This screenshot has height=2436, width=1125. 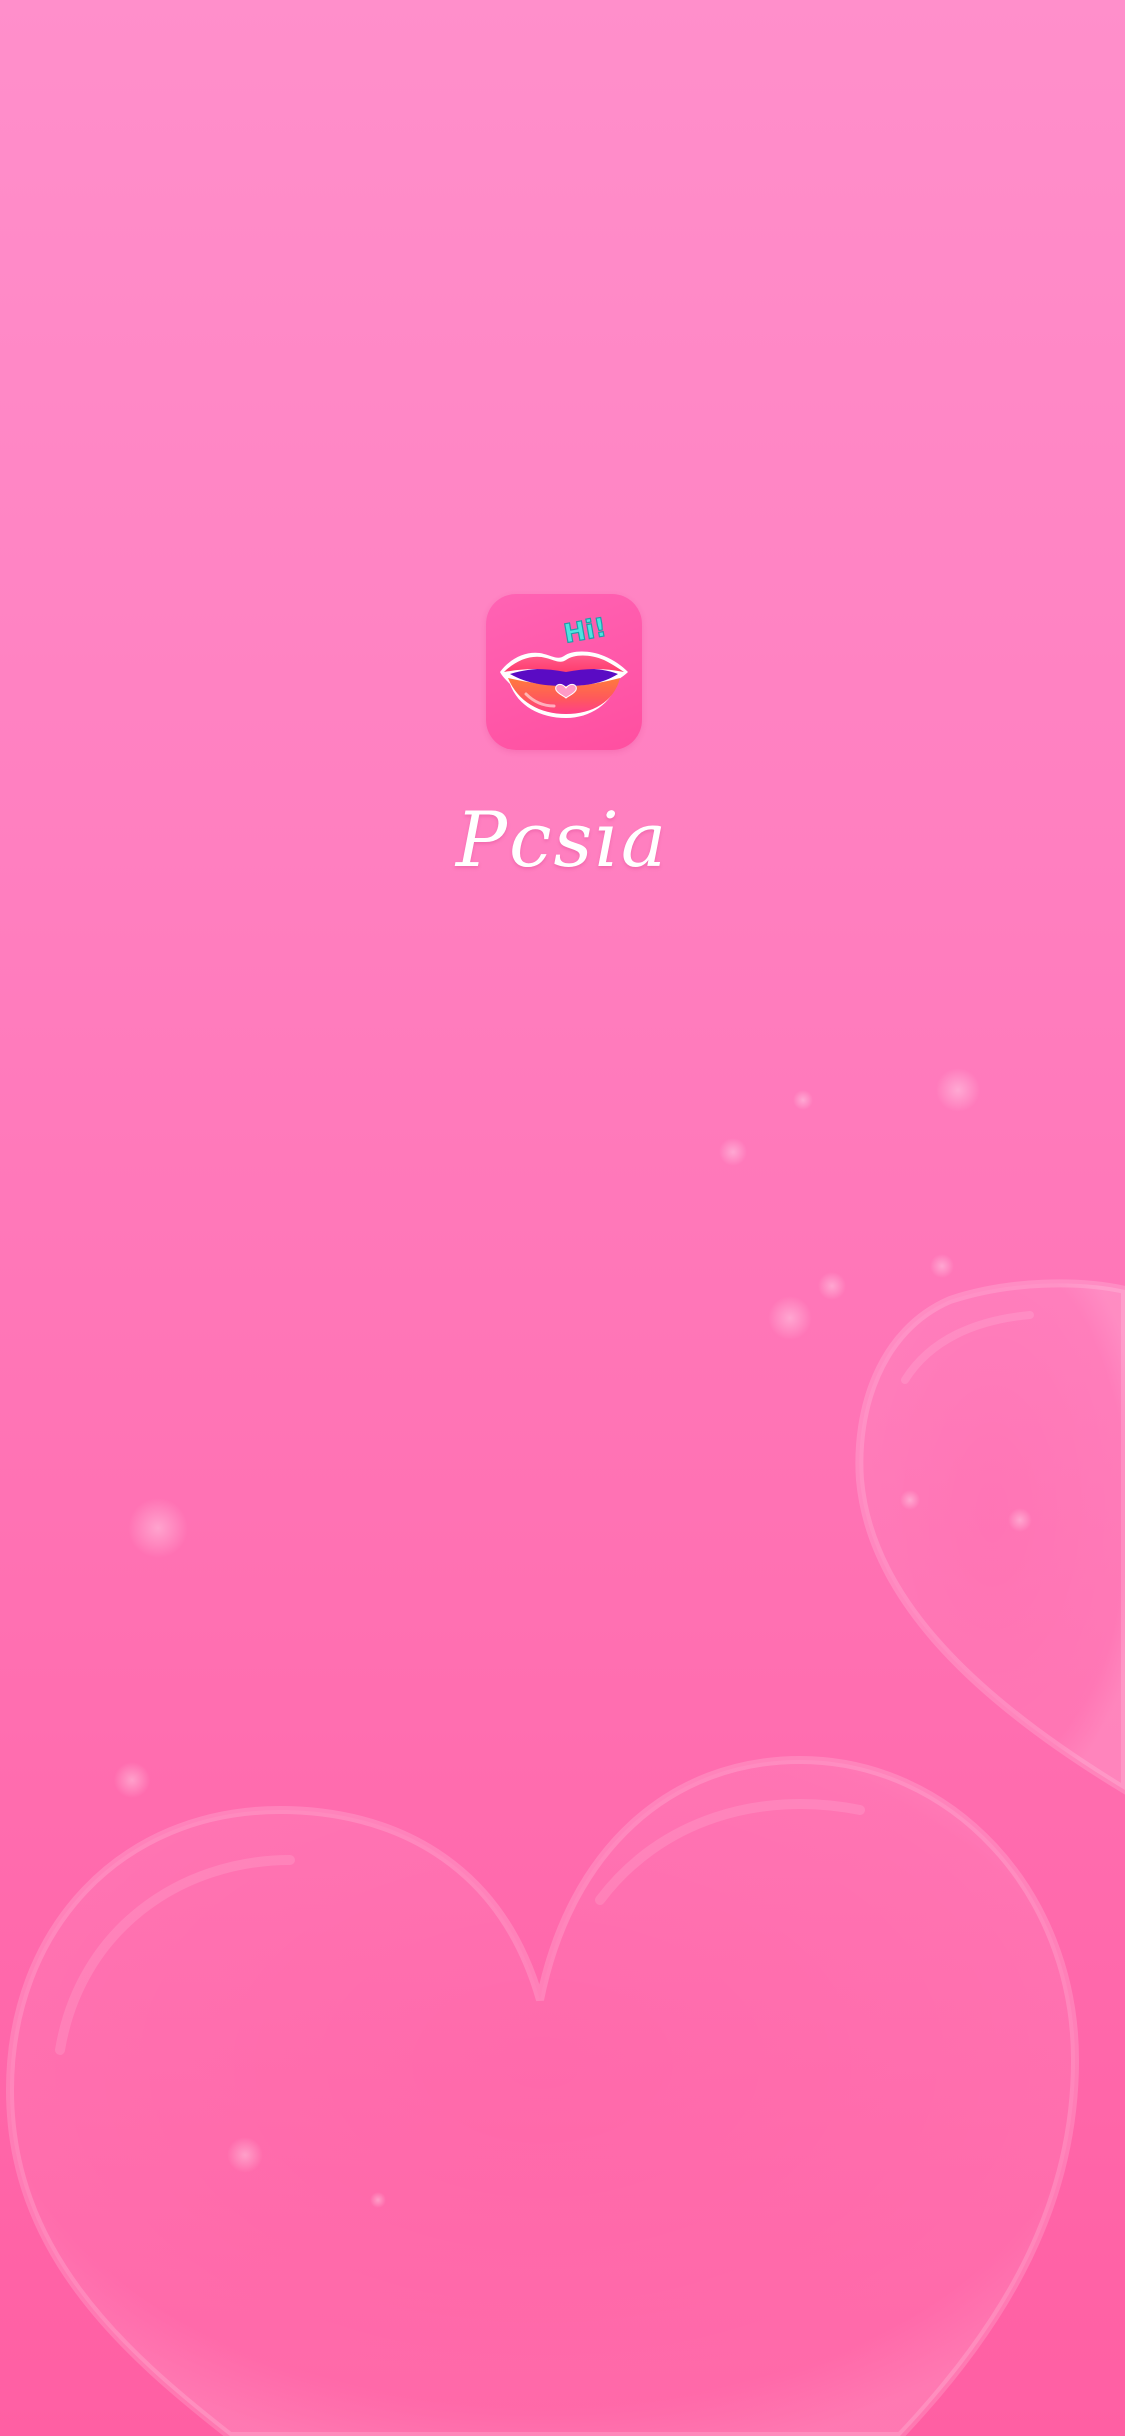 What do you see at coordinates (564, 665) in the screenshot?
I see `lips-logo-icon: Hi!` at bounding box center [564, 665].